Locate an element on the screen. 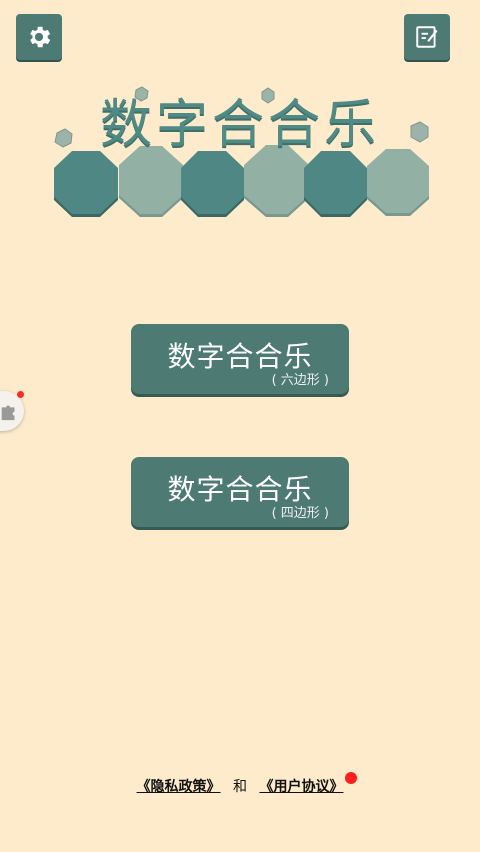  user-agreement-link: 《用户协议》 is located at coordinates (301, 787).